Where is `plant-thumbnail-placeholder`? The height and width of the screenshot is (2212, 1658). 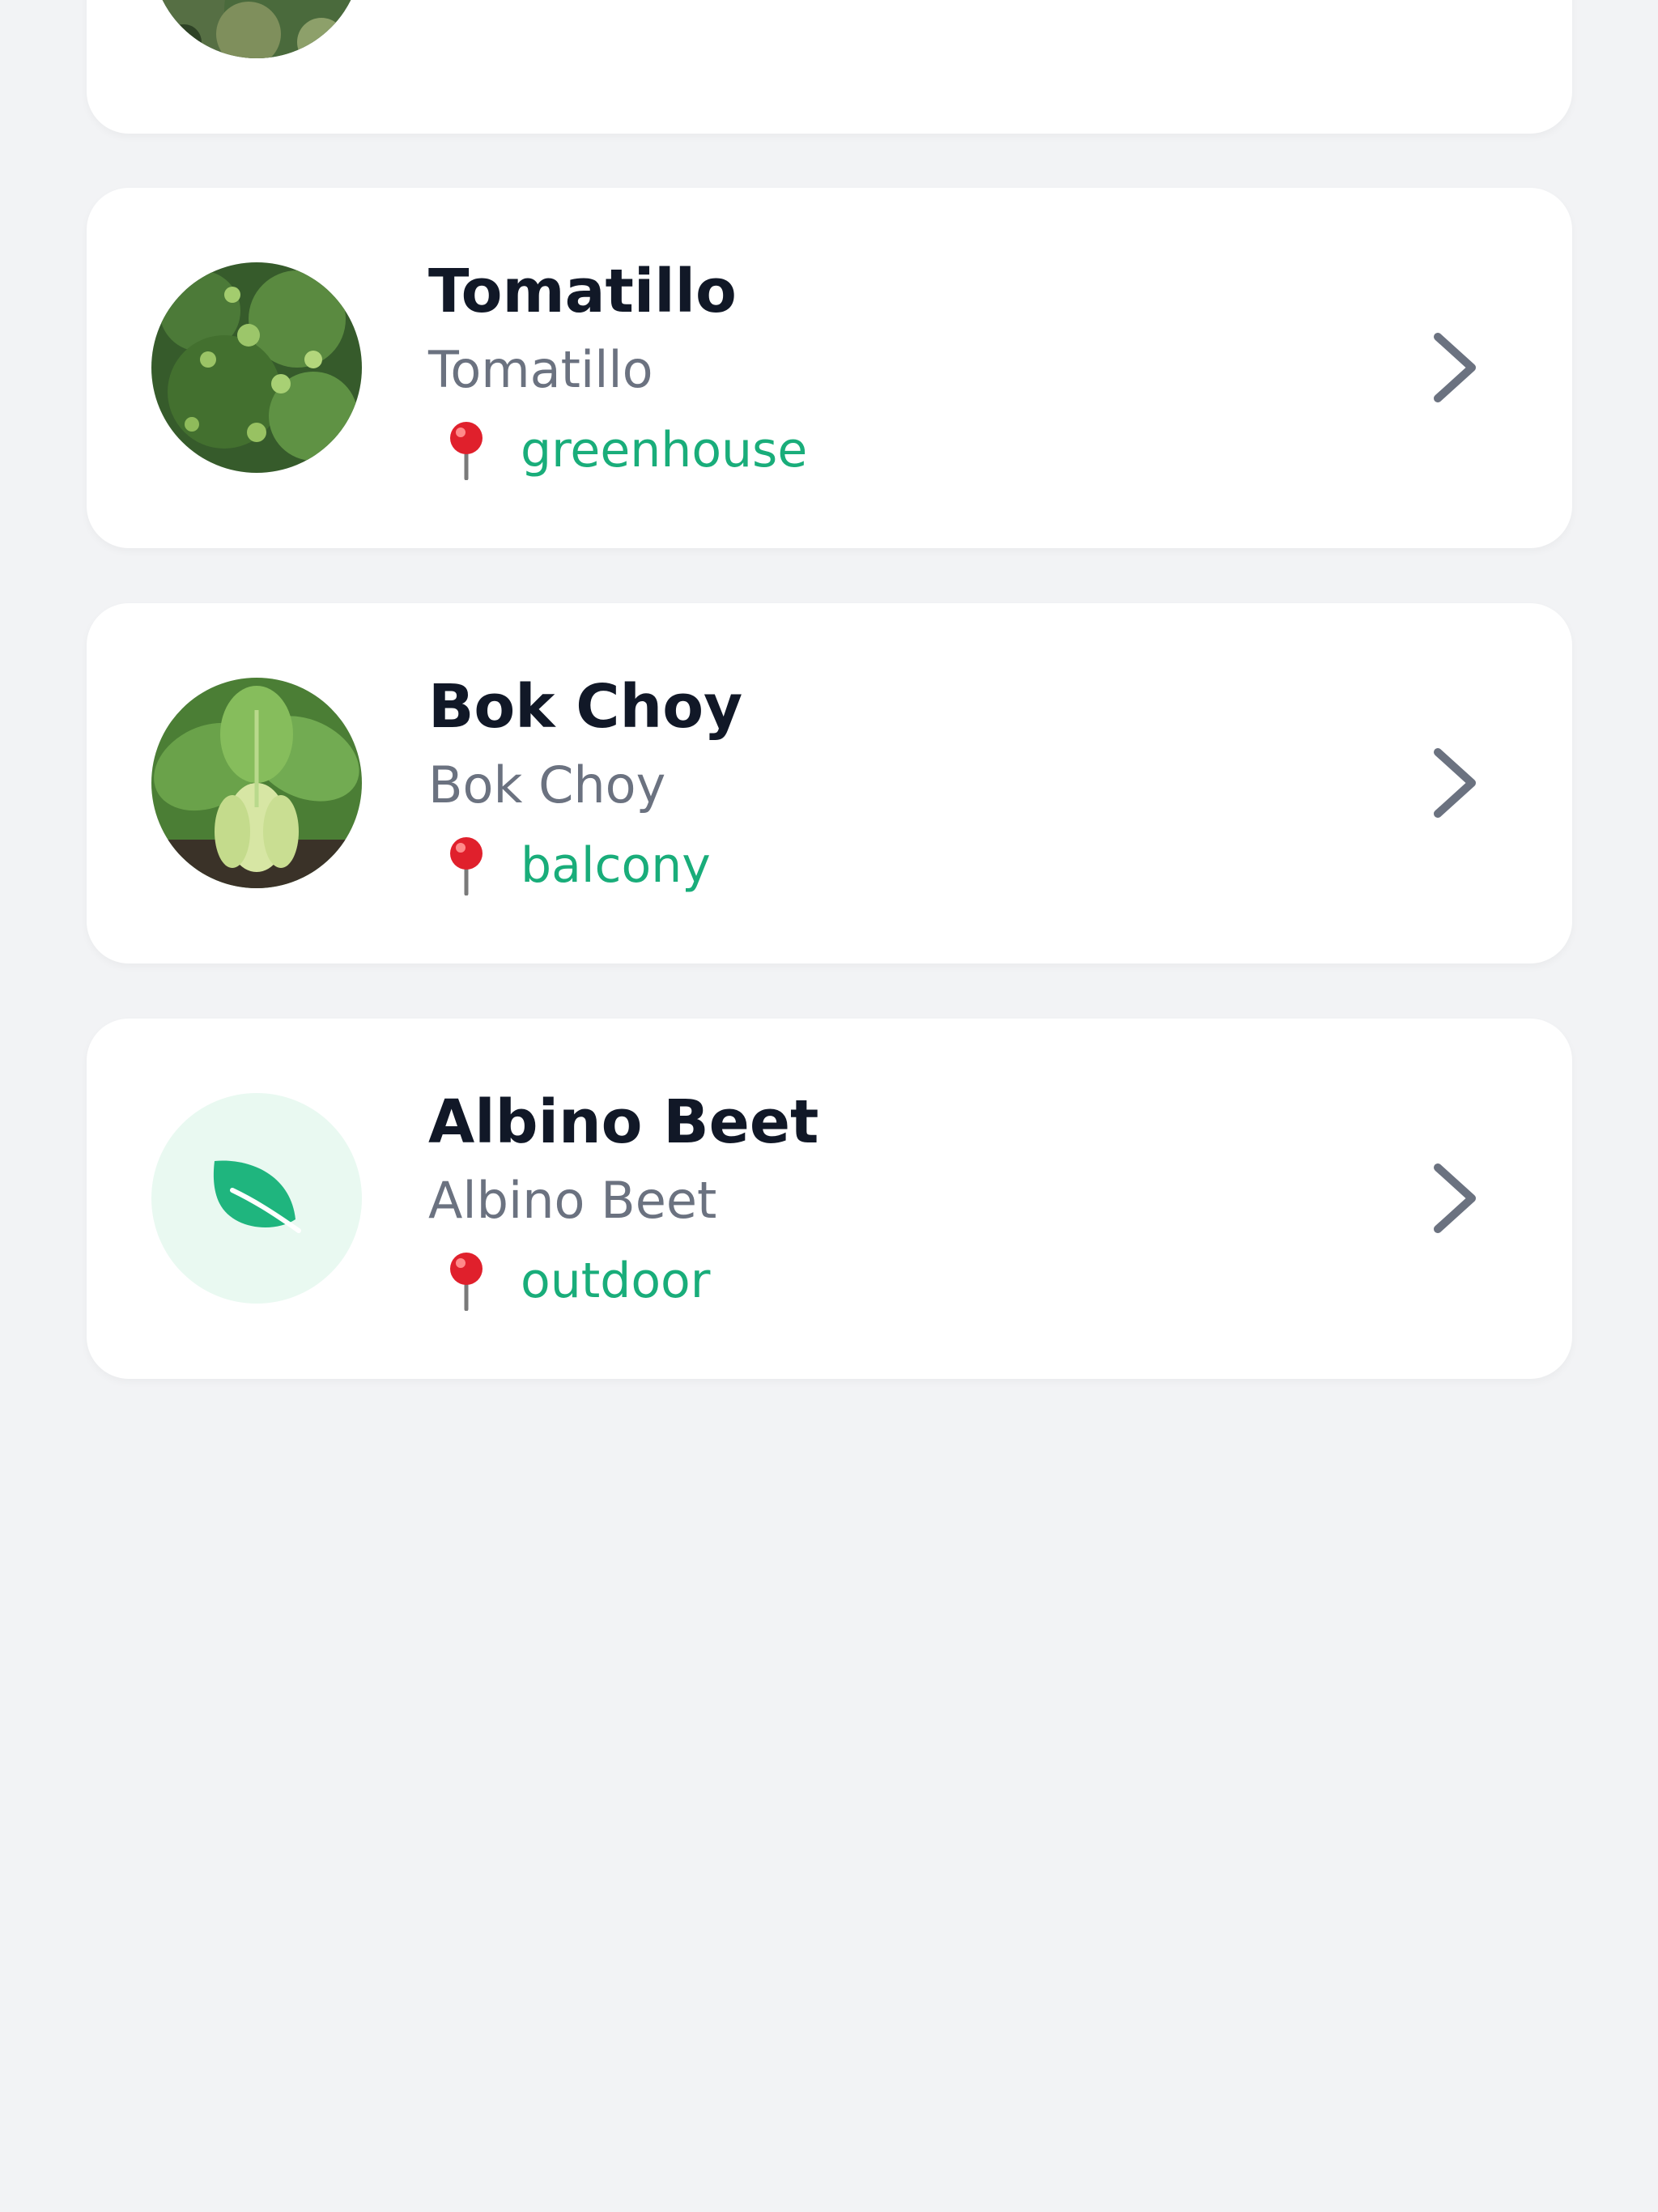 plant-thumbnail-placeholder is located at coordinates (256, 1198).